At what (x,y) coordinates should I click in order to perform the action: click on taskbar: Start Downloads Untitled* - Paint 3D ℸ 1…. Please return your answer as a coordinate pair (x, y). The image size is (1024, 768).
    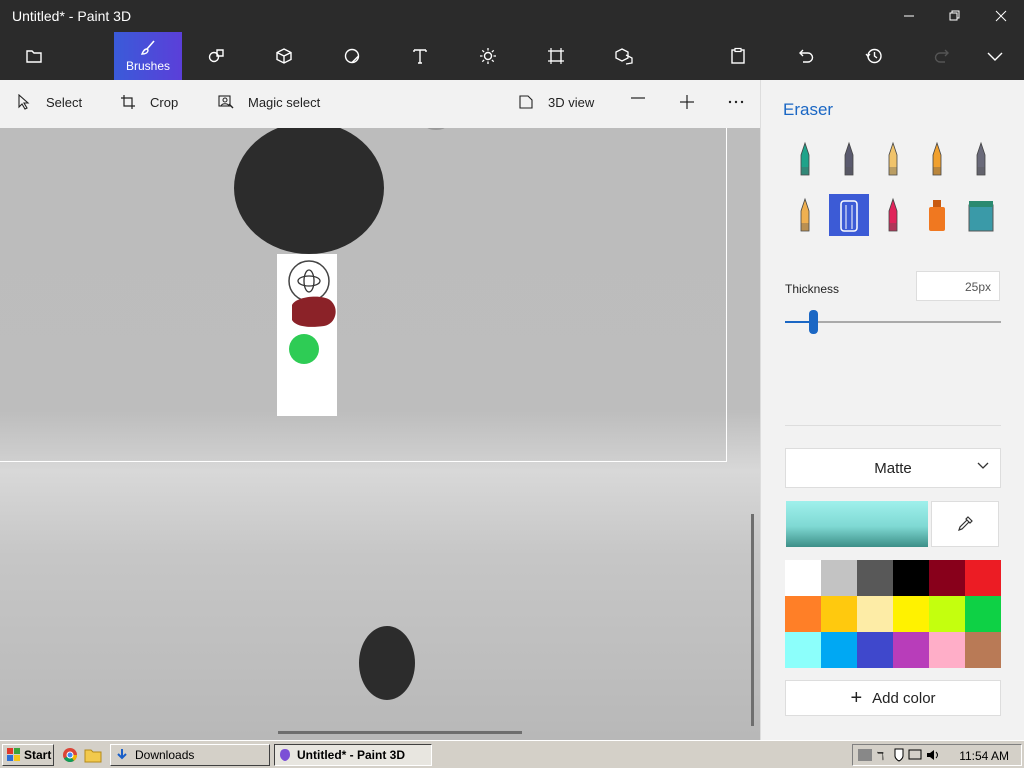
    Looking at the image, I should click on (512, 754).